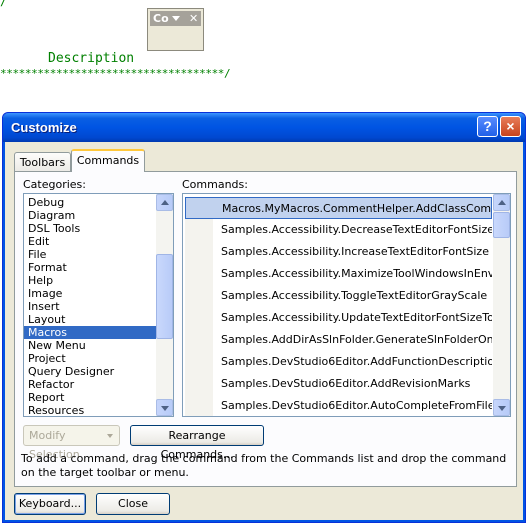  I want to click on categories-scrollbar, so click(164, 305).